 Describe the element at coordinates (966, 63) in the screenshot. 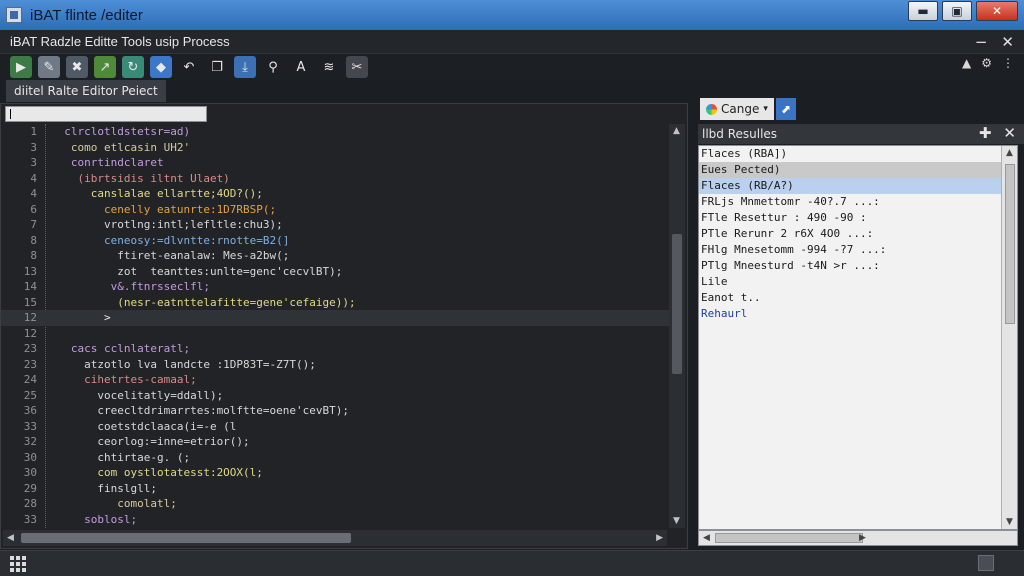

I see `collapse-up-icon: ▲` at that location.